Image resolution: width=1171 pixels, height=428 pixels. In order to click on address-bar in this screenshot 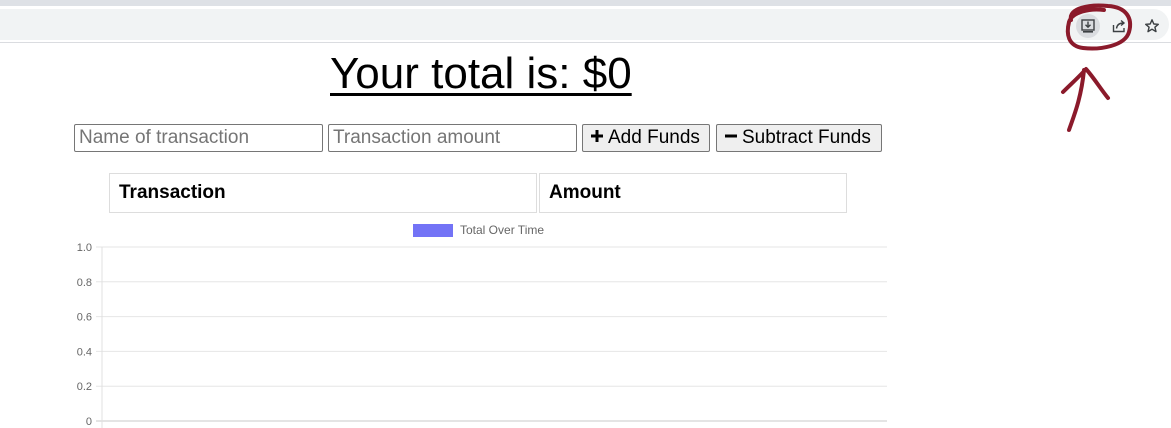, I will do `click(584, 24)`.